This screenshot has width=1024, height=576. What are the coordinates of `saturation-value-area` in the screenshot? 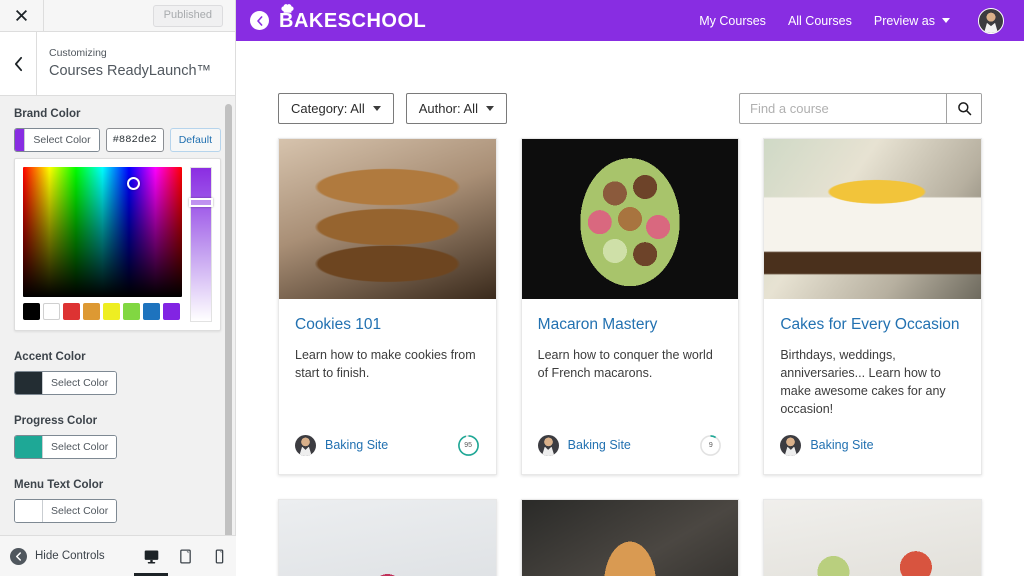 It's located at (102, 232).